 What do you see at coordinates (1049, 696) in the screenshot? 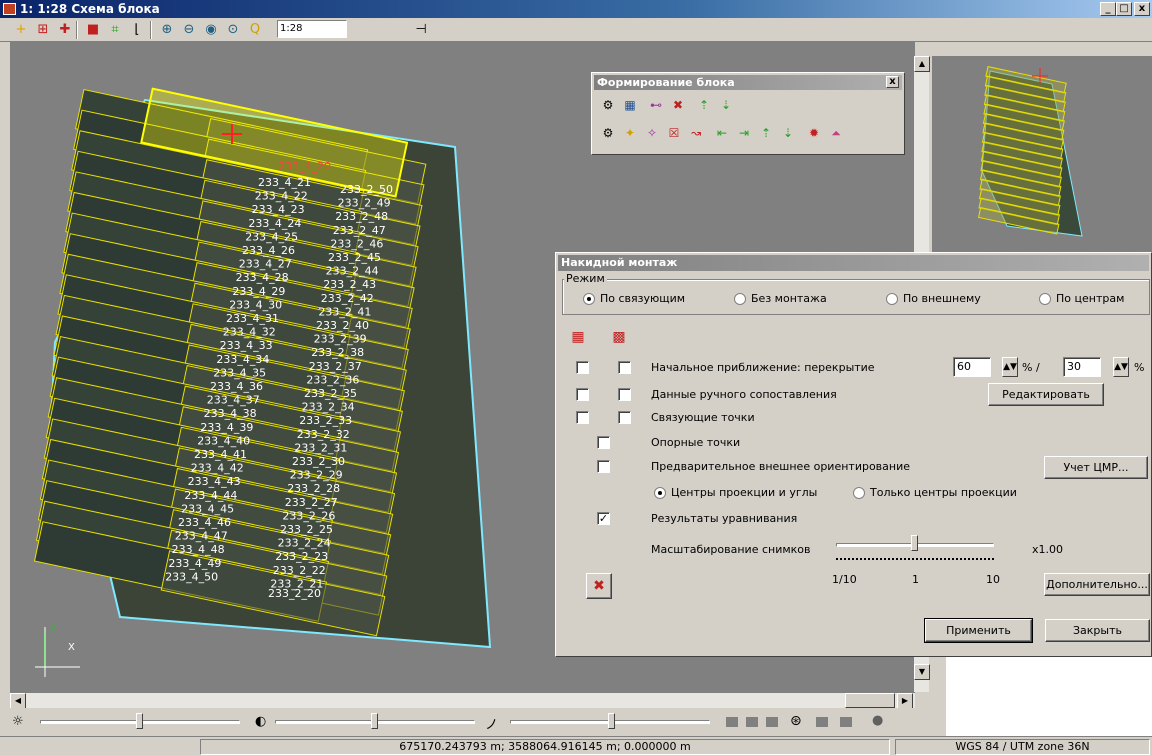
I see `info-area` at bounding box center [1049, 696].